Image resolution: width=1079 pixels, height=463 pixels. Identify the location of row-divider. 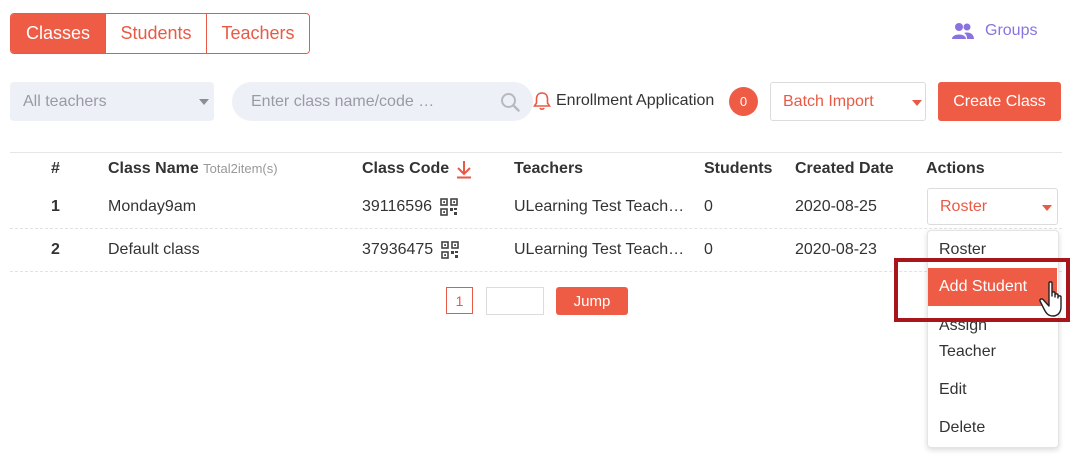
(536, 228).